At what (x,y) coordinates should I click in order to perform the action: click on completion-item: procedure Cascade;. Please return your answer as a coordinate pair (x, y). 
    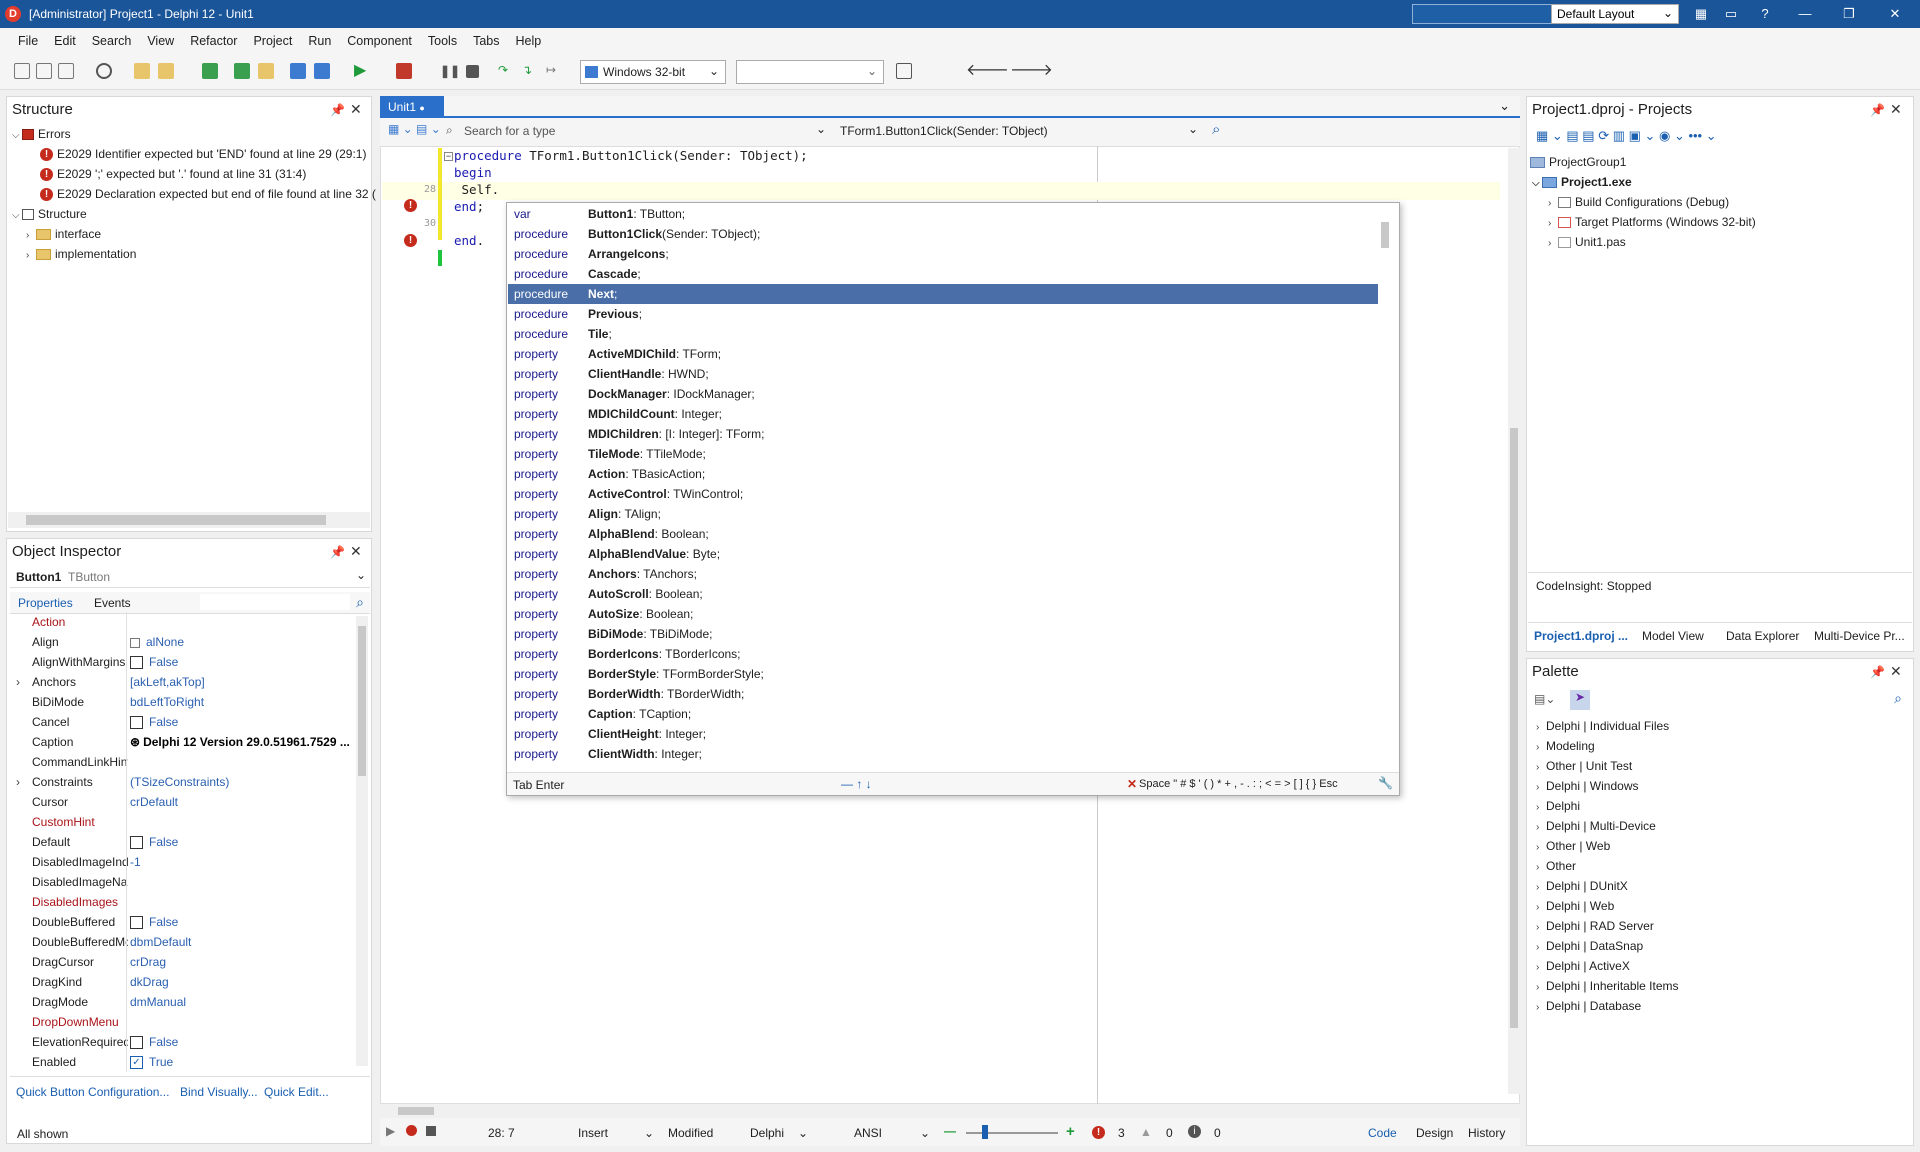
    Looking at the image, I should click on (943, 274).